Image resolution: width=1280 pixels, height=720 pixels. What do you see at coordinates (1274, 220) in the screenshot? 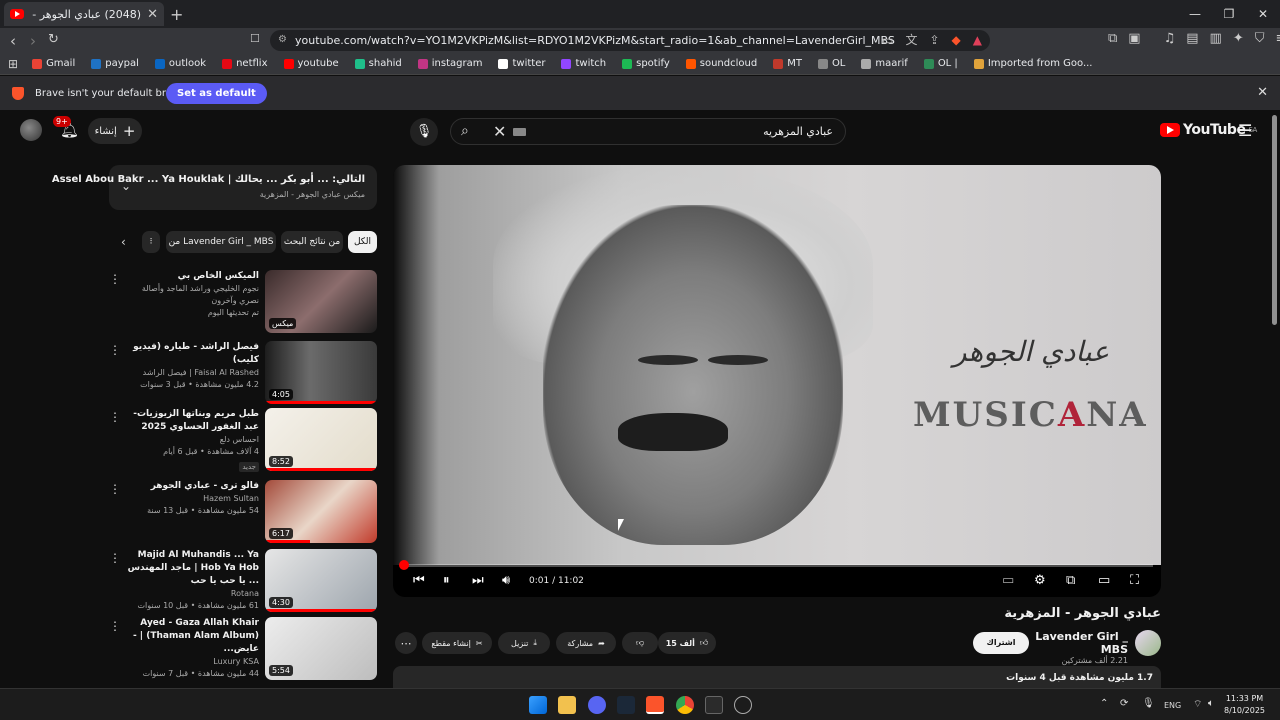
I see `page-scrollbar` at bounding box center [1274, 220].